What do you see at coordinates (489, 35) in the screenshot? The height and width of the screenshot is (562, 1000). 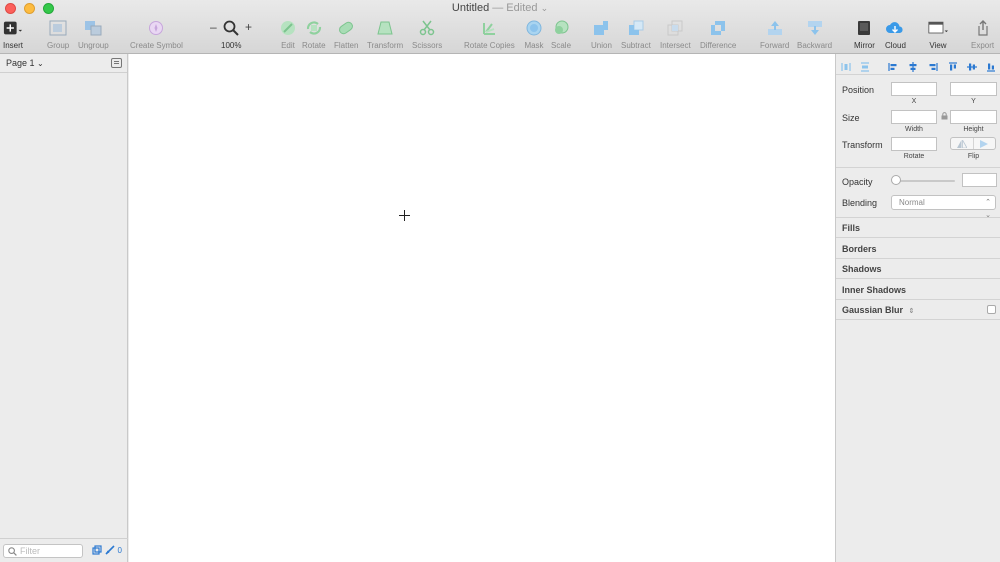 I see `rotate-copies-button: Rotate Copies` at bounding box center [489, 35].